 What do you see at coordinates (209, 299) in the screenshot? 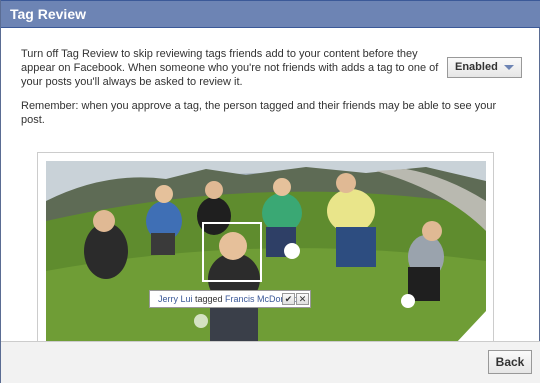
I see `tag-verb: tagged` at bounding box center [209, 299].